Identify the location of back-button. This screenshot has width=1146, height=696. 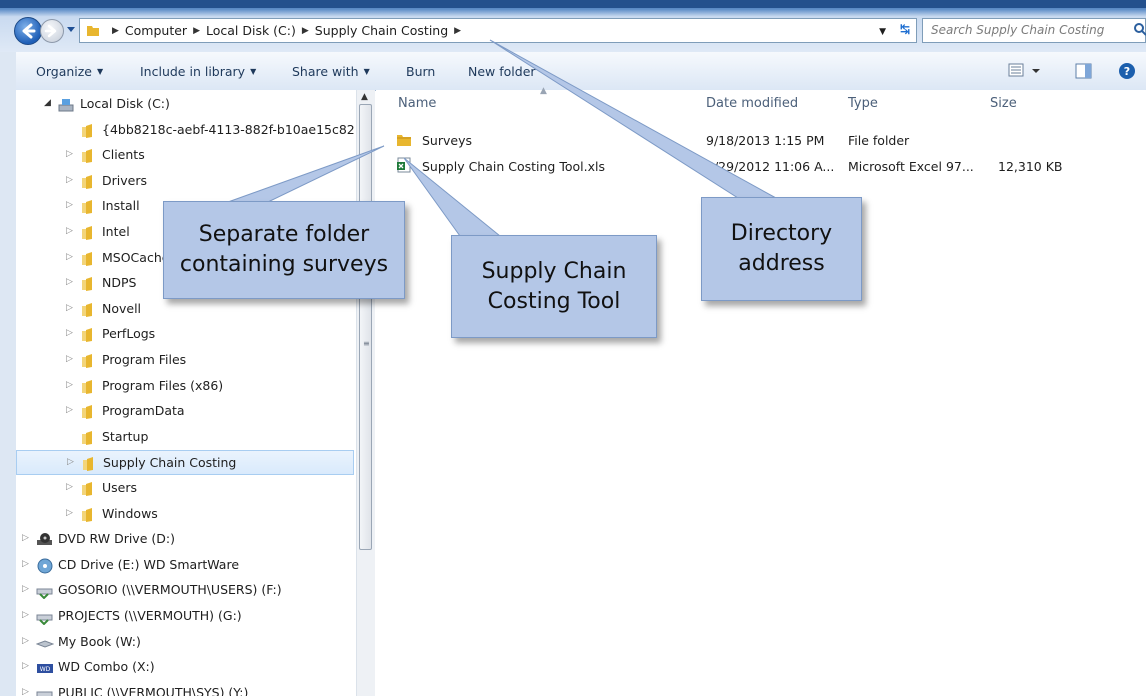
(28, 31).